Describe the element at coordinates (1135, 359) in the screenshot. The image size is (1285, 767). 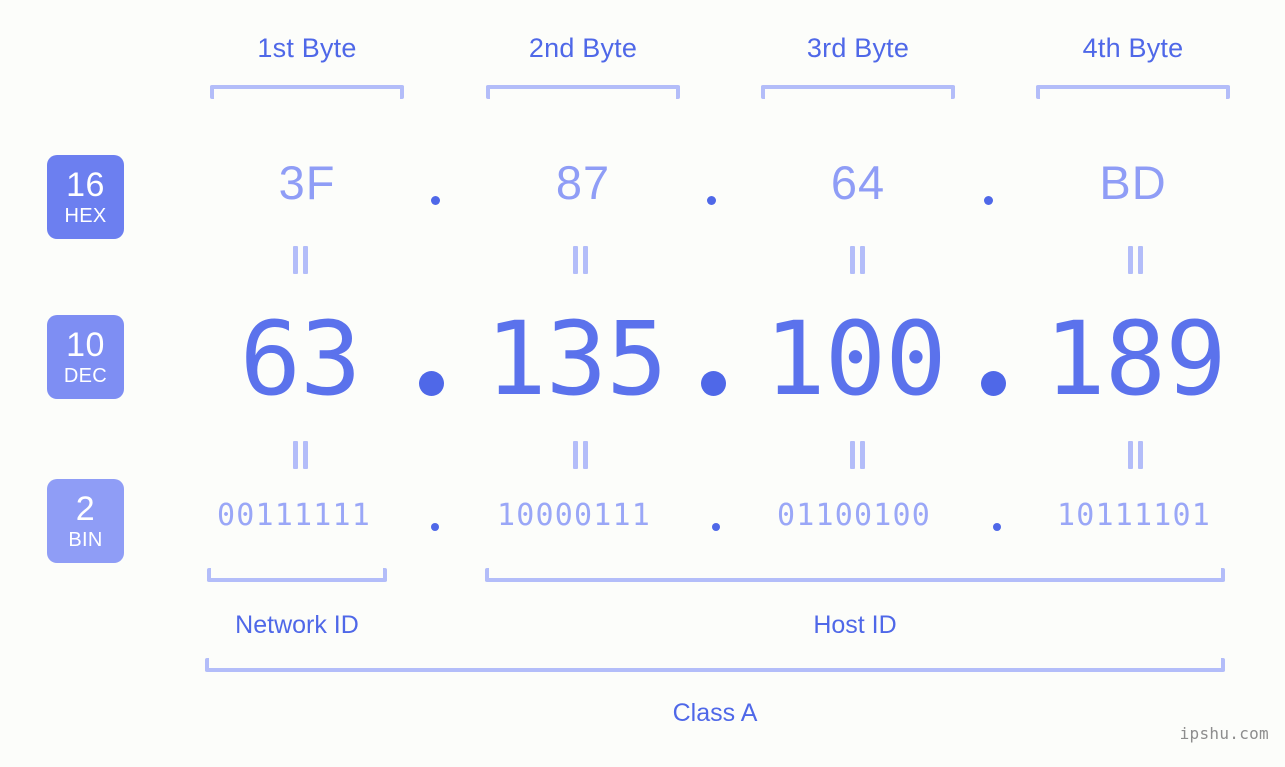
I see `dec-octet-4: 189` at that location.